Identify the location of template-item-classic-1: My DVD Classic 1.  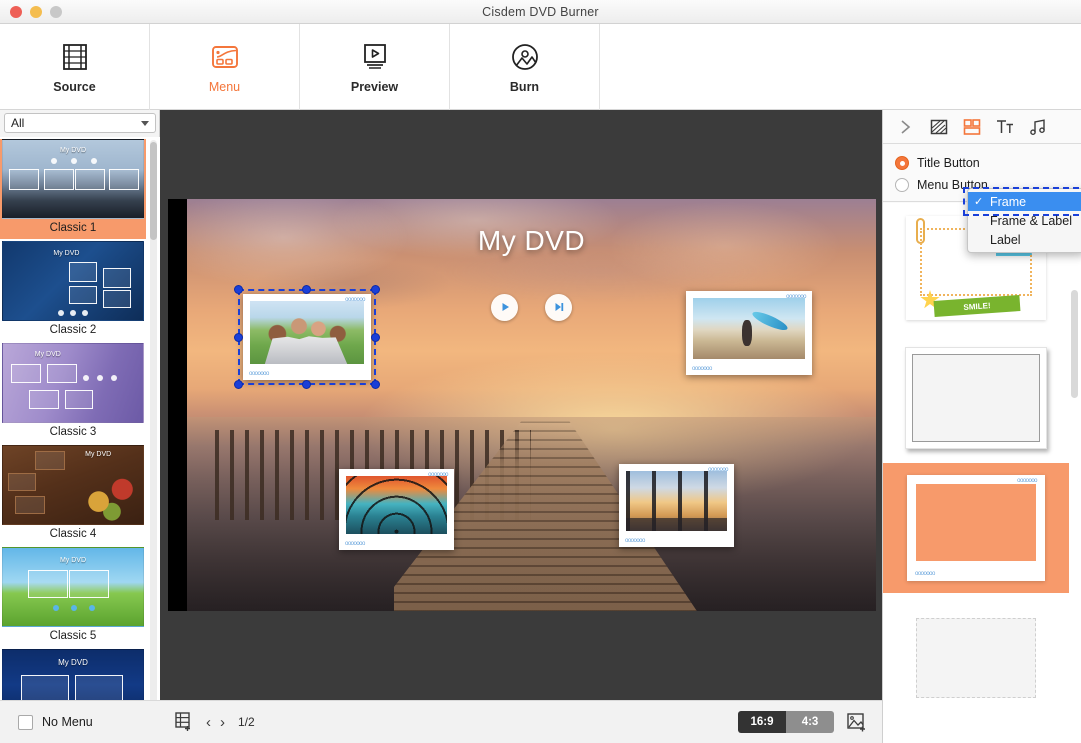
(73, 189).